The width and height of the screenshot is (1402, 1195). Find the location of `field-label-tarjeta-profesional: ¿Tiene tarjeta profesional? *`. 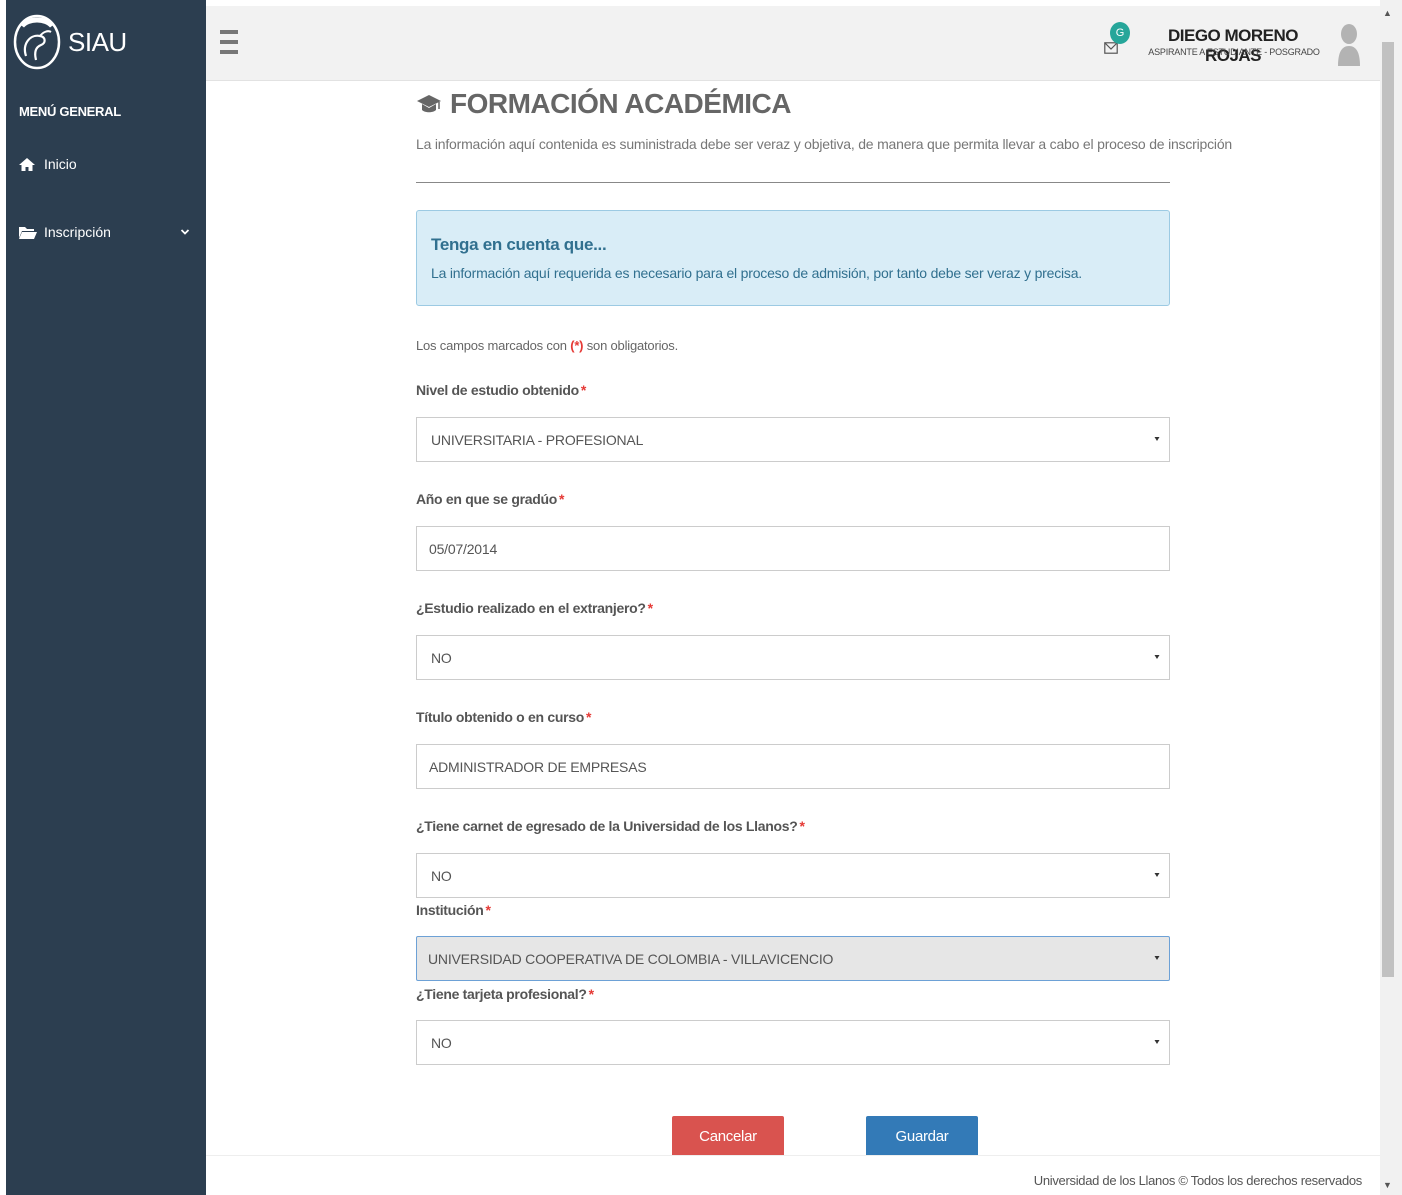

field-label-tarjeta-profesional: ¿Tiene tarjeta profesional? * is located at coordinates (505, 994).